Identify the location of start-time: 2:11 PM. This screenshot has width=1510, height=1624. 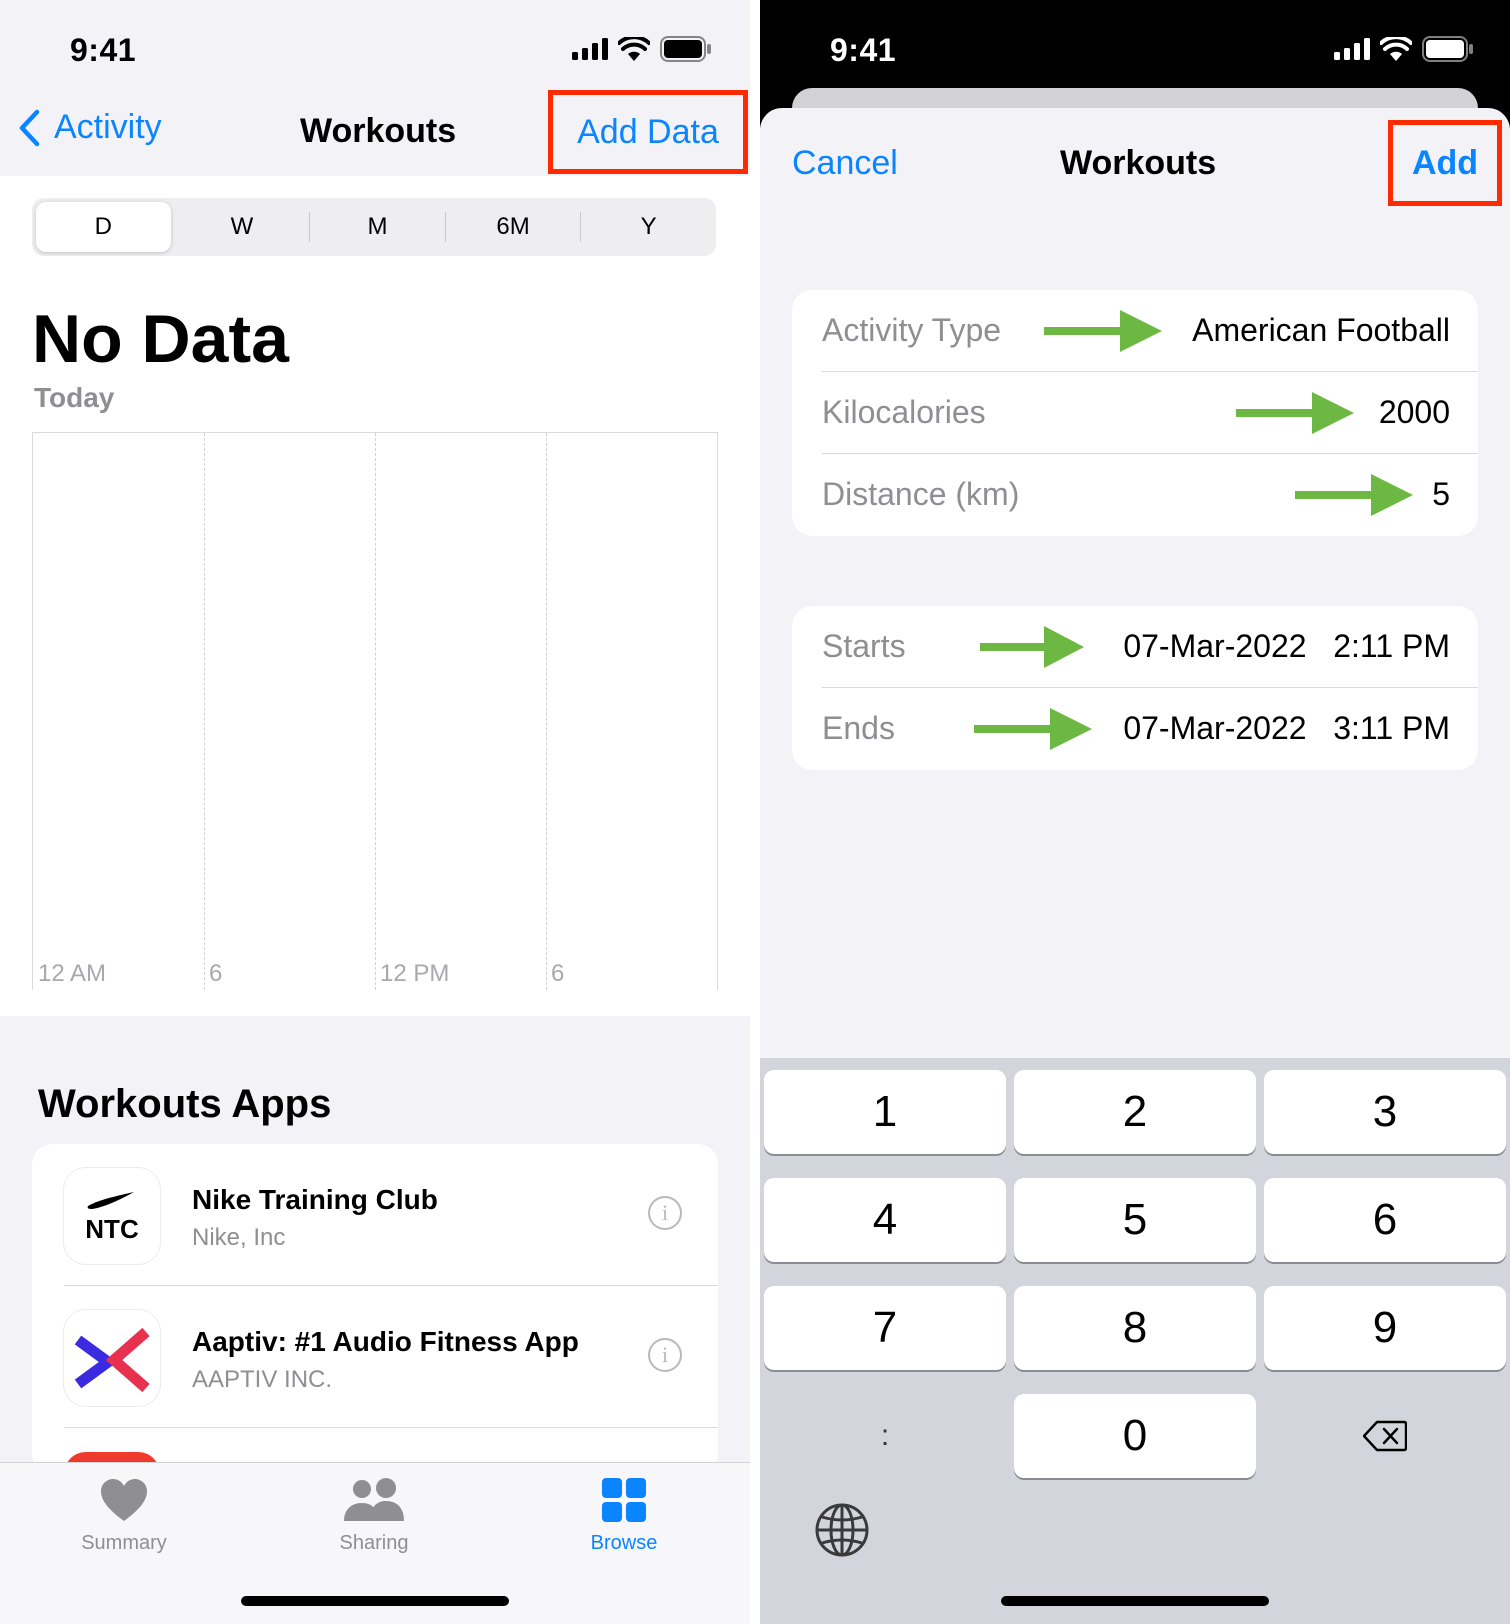
(1391, 646).